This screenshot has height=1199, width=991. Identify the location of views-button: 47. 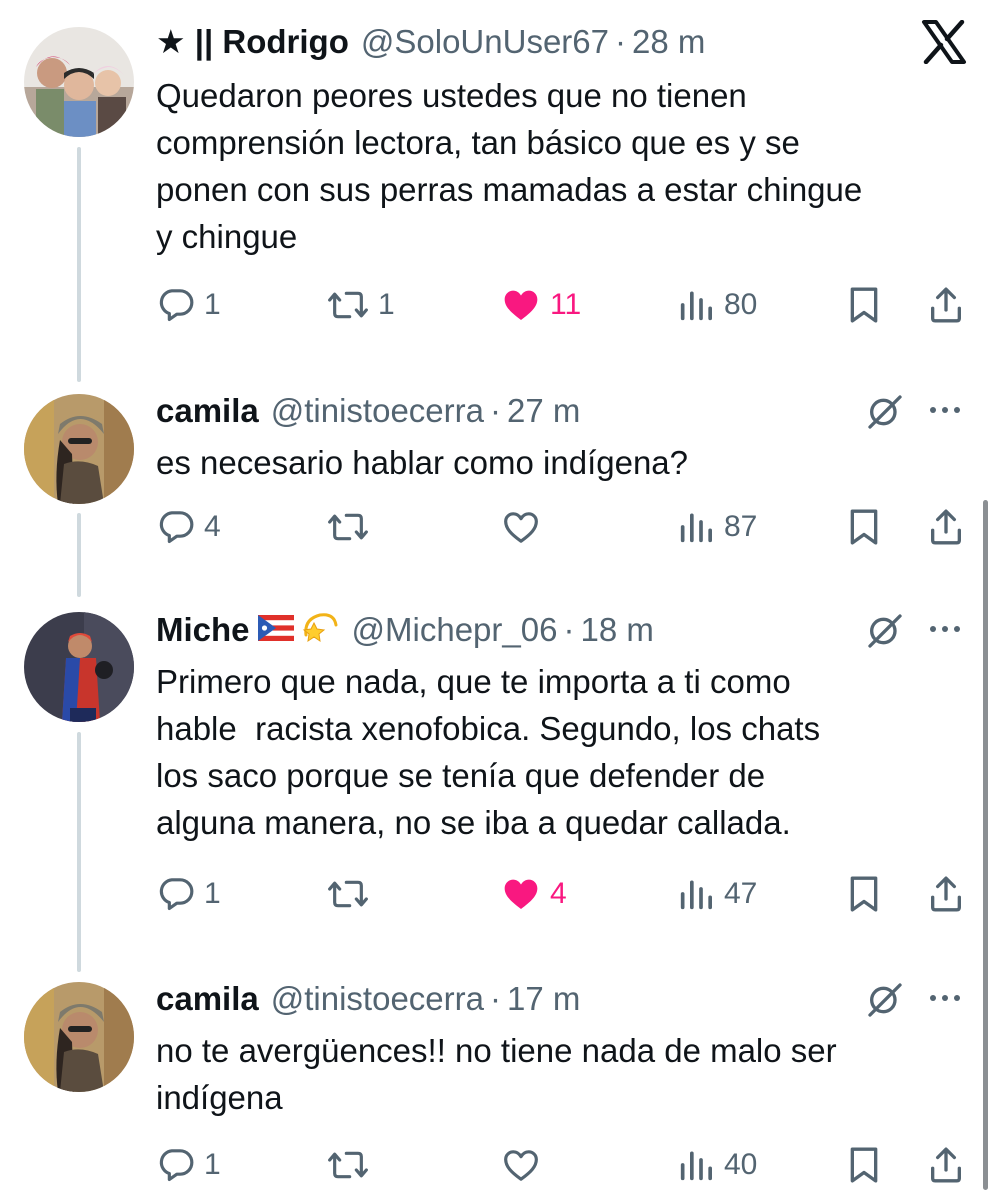
(716, 894).